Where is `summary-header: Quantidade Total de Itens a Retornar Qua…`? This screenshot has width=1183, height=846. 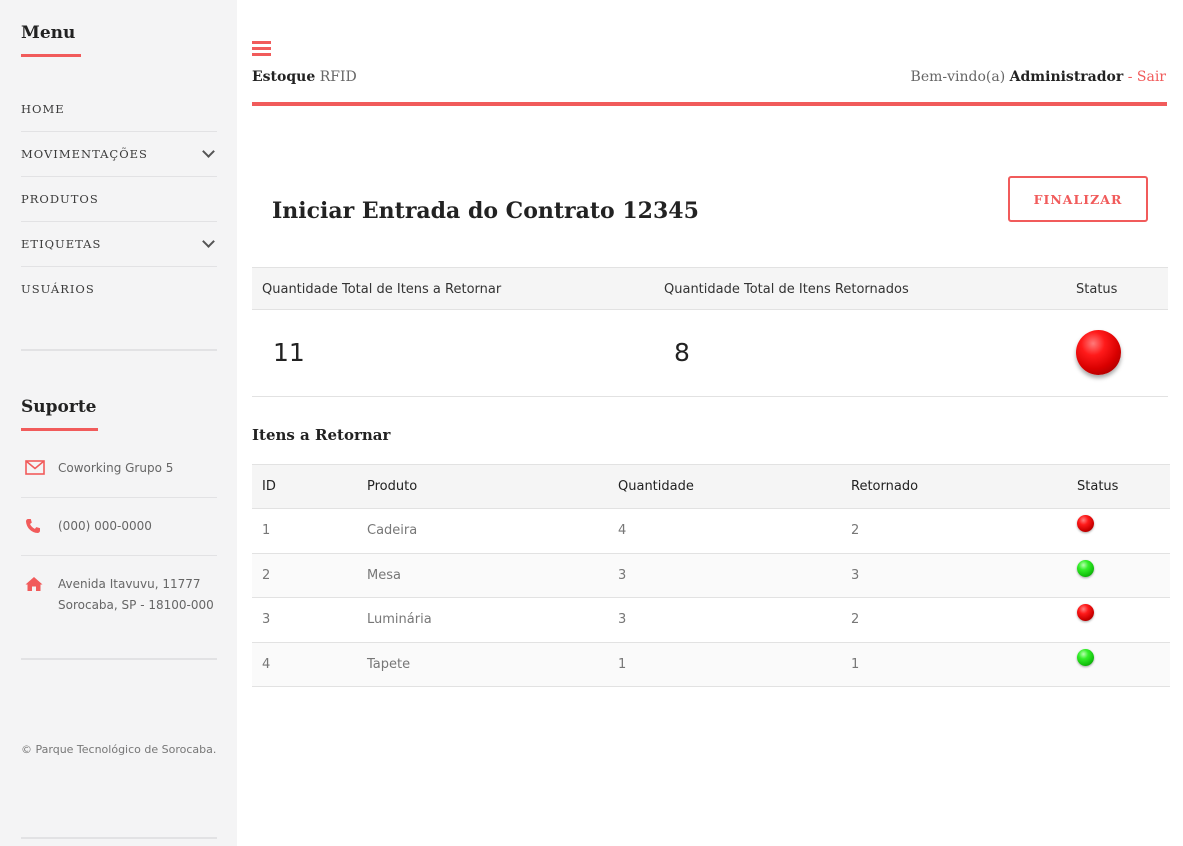 summary-header: Quantidade Total de Itens a Retornar Qua… is located at coordinates (710, 288).